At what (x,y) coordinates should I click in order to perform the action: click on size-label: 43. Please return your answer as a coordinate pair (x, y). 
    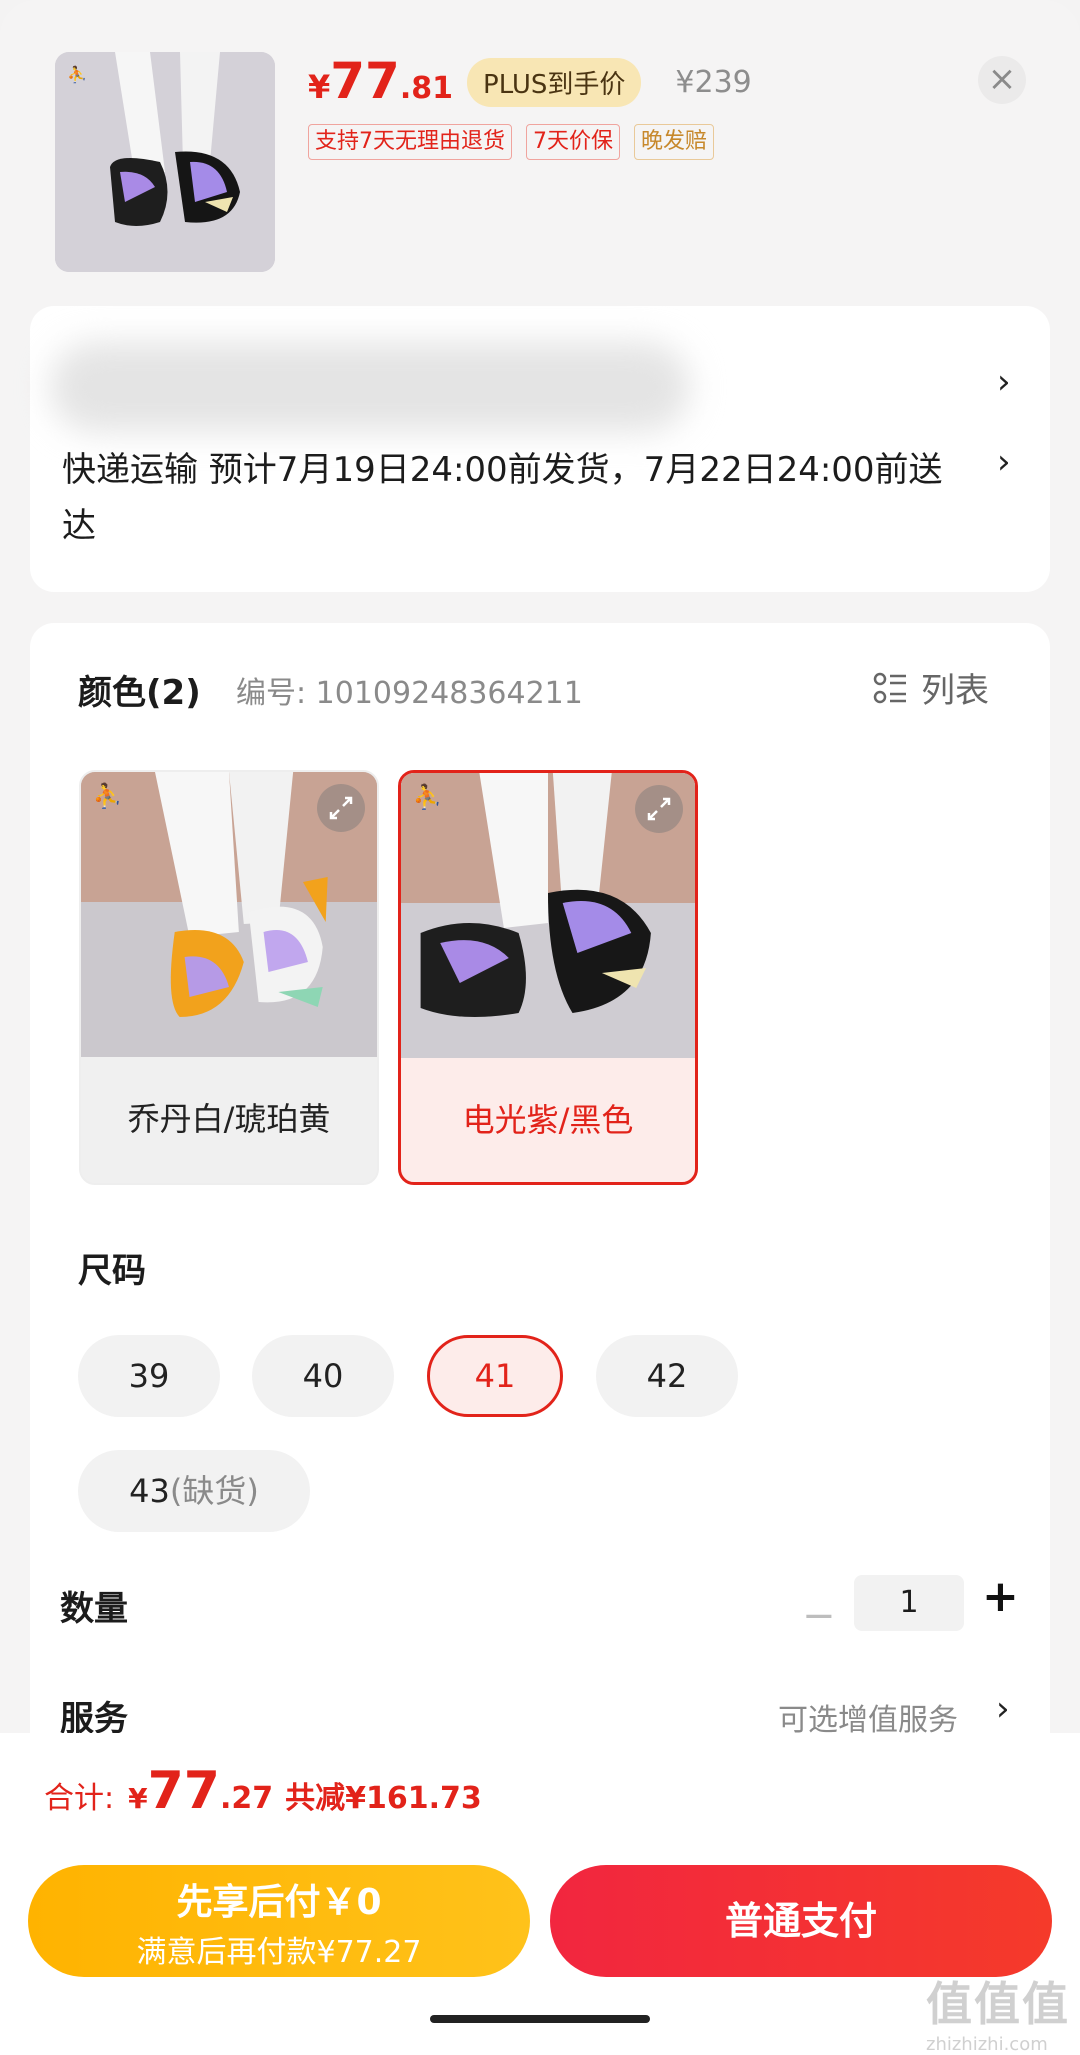
    Looking at the image, I should click on (149, 1491).